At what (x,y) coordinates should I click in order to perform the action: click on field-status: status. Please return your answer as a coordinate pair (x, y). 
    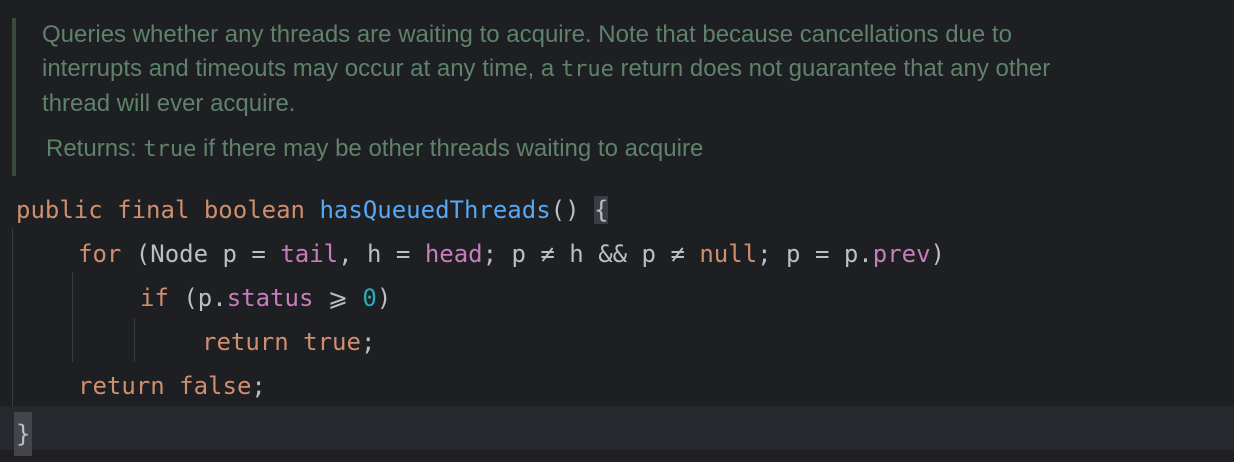
    Looking at the image, I should click on (270, 298).